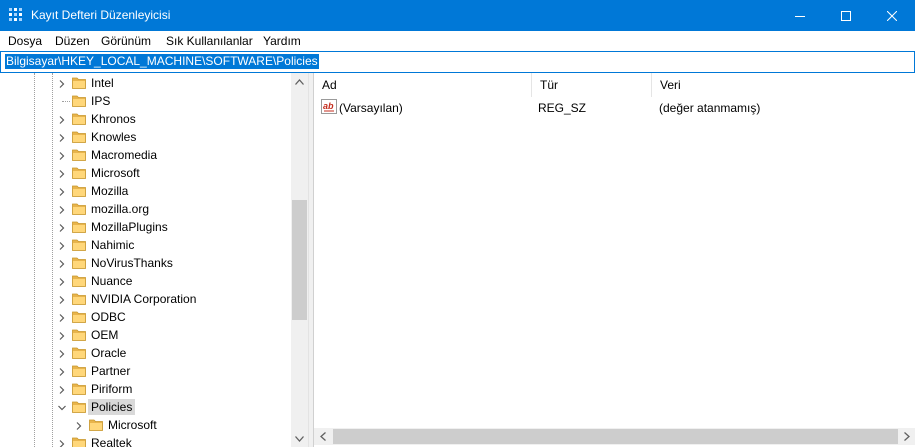  What do you see at coordinates (145, 83) in the screenshot?
I see `tree-item: Intel` at bounding box center [145, 83].